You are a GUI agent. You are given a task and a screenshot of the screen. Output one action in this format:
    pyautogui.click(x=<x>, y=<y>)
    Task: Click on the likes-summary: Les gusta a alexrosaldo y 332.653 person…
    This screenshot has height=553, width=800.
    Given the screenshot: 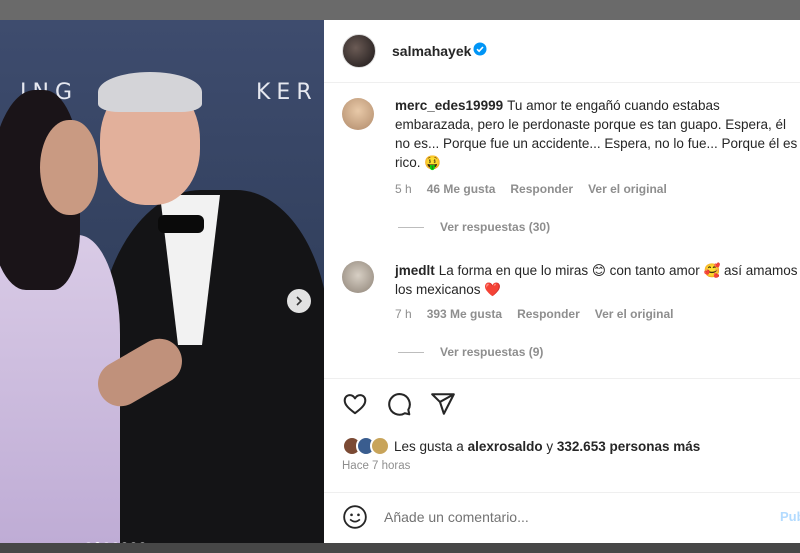 What is the action you would take?
    pyautogui.click(x=521, y=446)
    